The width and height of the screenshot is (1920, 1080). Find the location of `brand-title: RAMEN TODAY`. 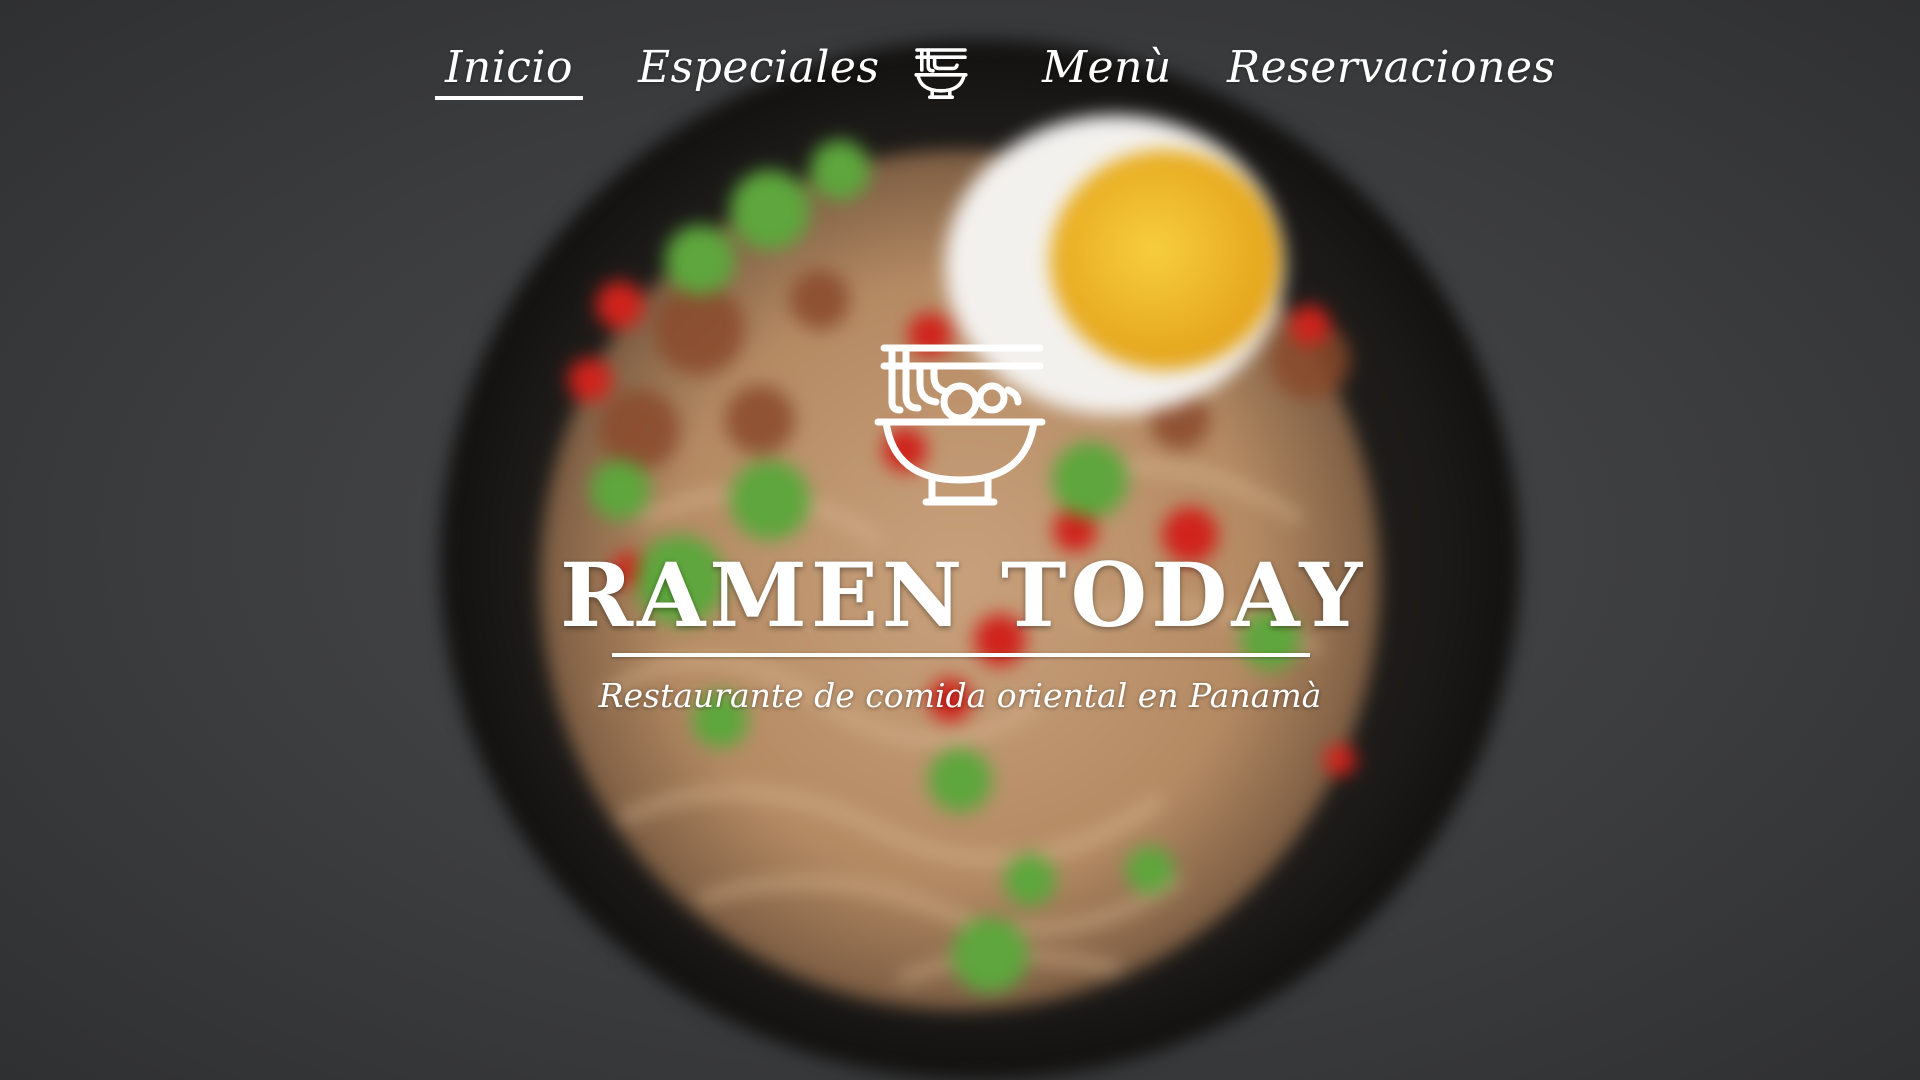

brand-title: RAMEN TODAY is located at coordinates (963, 595).